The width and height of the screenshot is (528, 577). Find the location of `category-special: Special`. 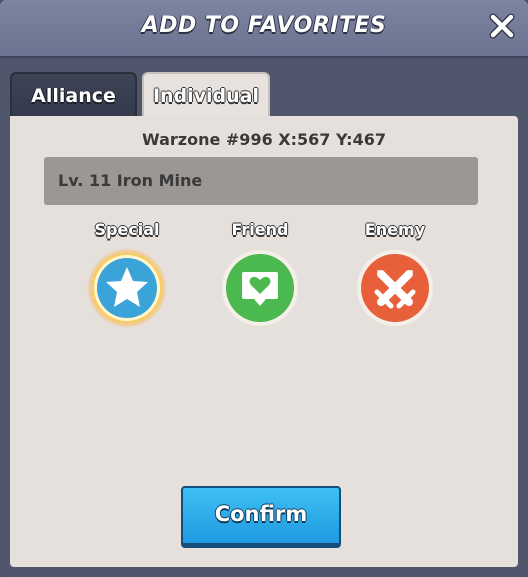

category-special: Special is located at coordinates (127, 274).